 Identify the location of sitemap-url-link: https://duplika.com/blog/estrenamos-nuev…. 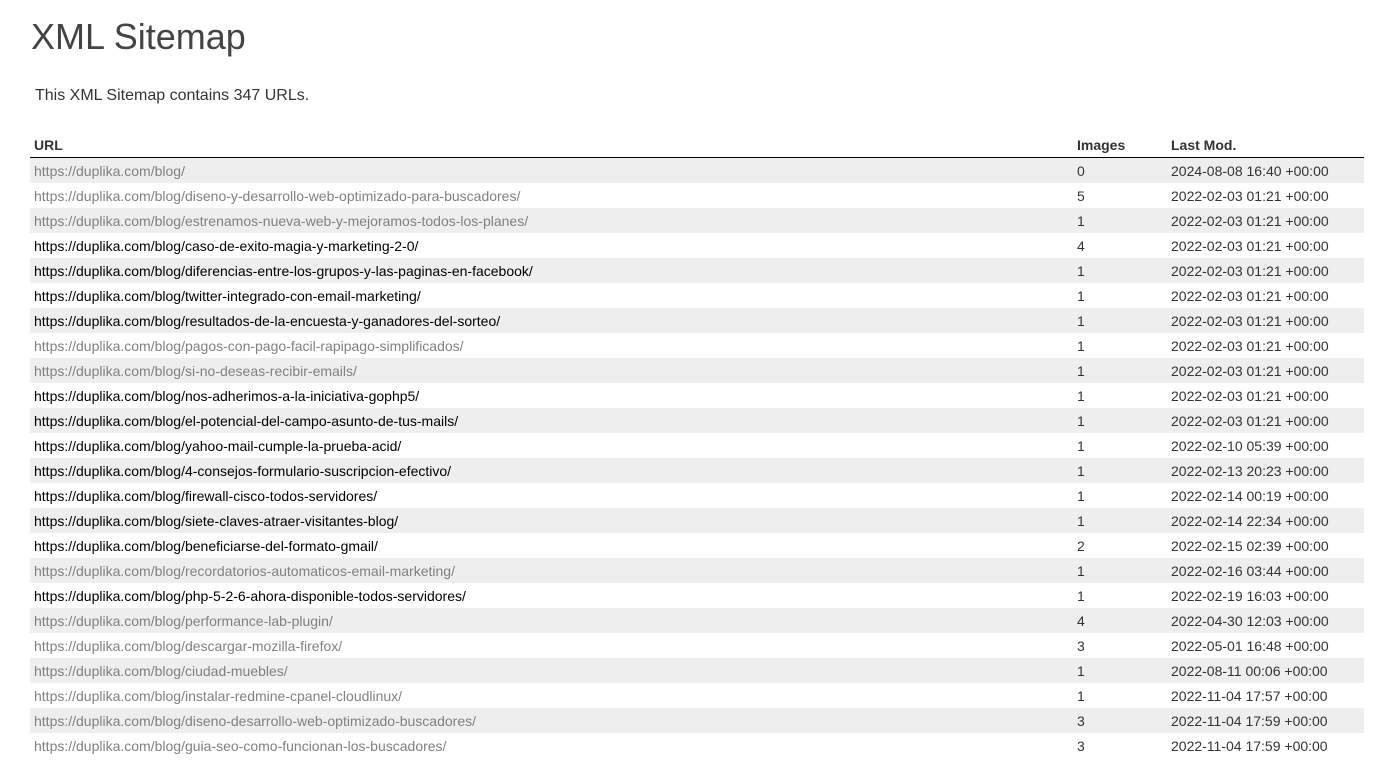
(281, 221).